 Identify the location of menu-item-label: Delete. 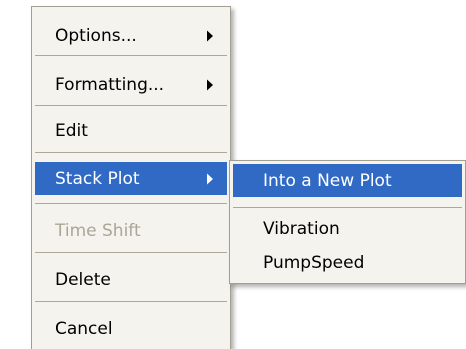
(83, 279).